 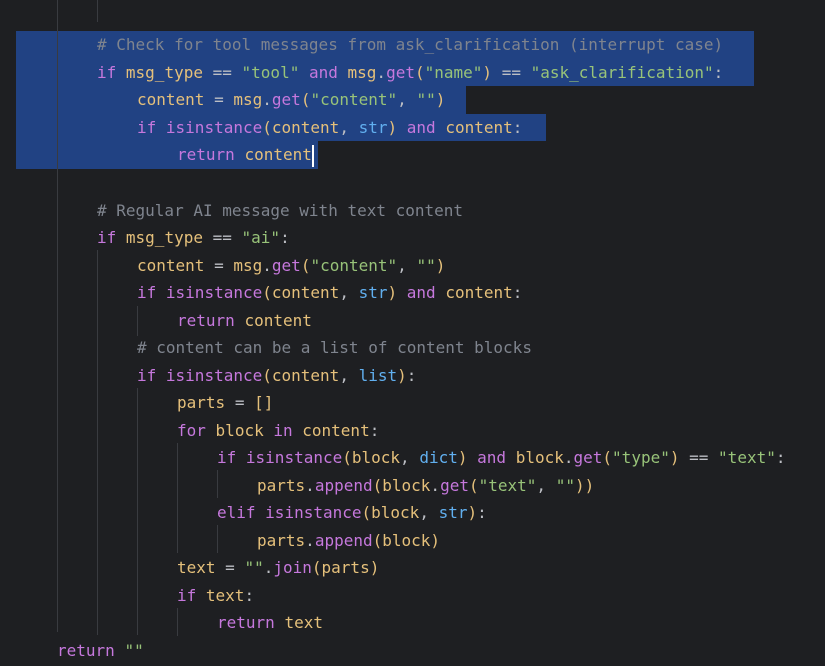 What do you see at coordinates (193, 238) in the screenshot?
I see `code-line: if msg_type == "ai":` at bounding box center [193, 238].